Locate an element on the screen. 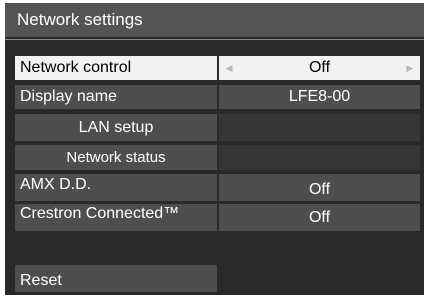  crestron-connected-label: Crestron Connected™ is located at coordinates (116, 217).